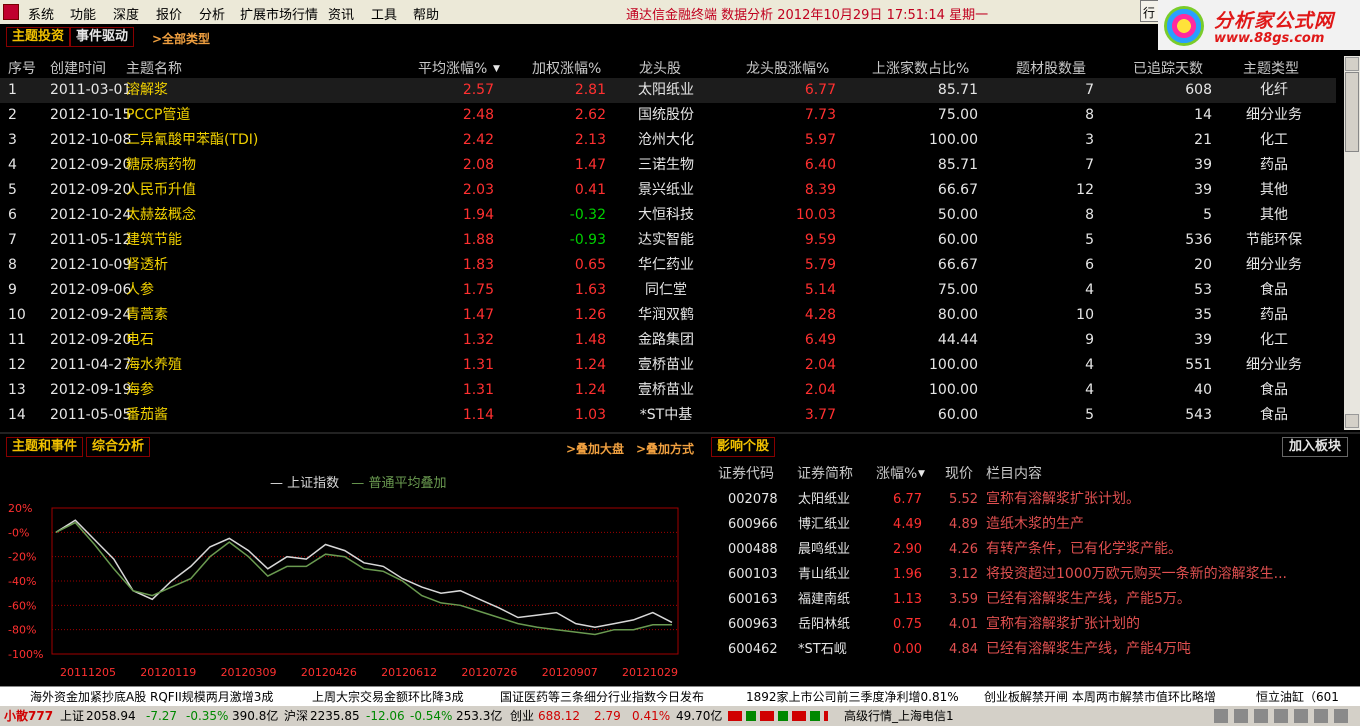 The image size is (1360, 726). I want to click on menu-tools: 工具, so click(384, 13).